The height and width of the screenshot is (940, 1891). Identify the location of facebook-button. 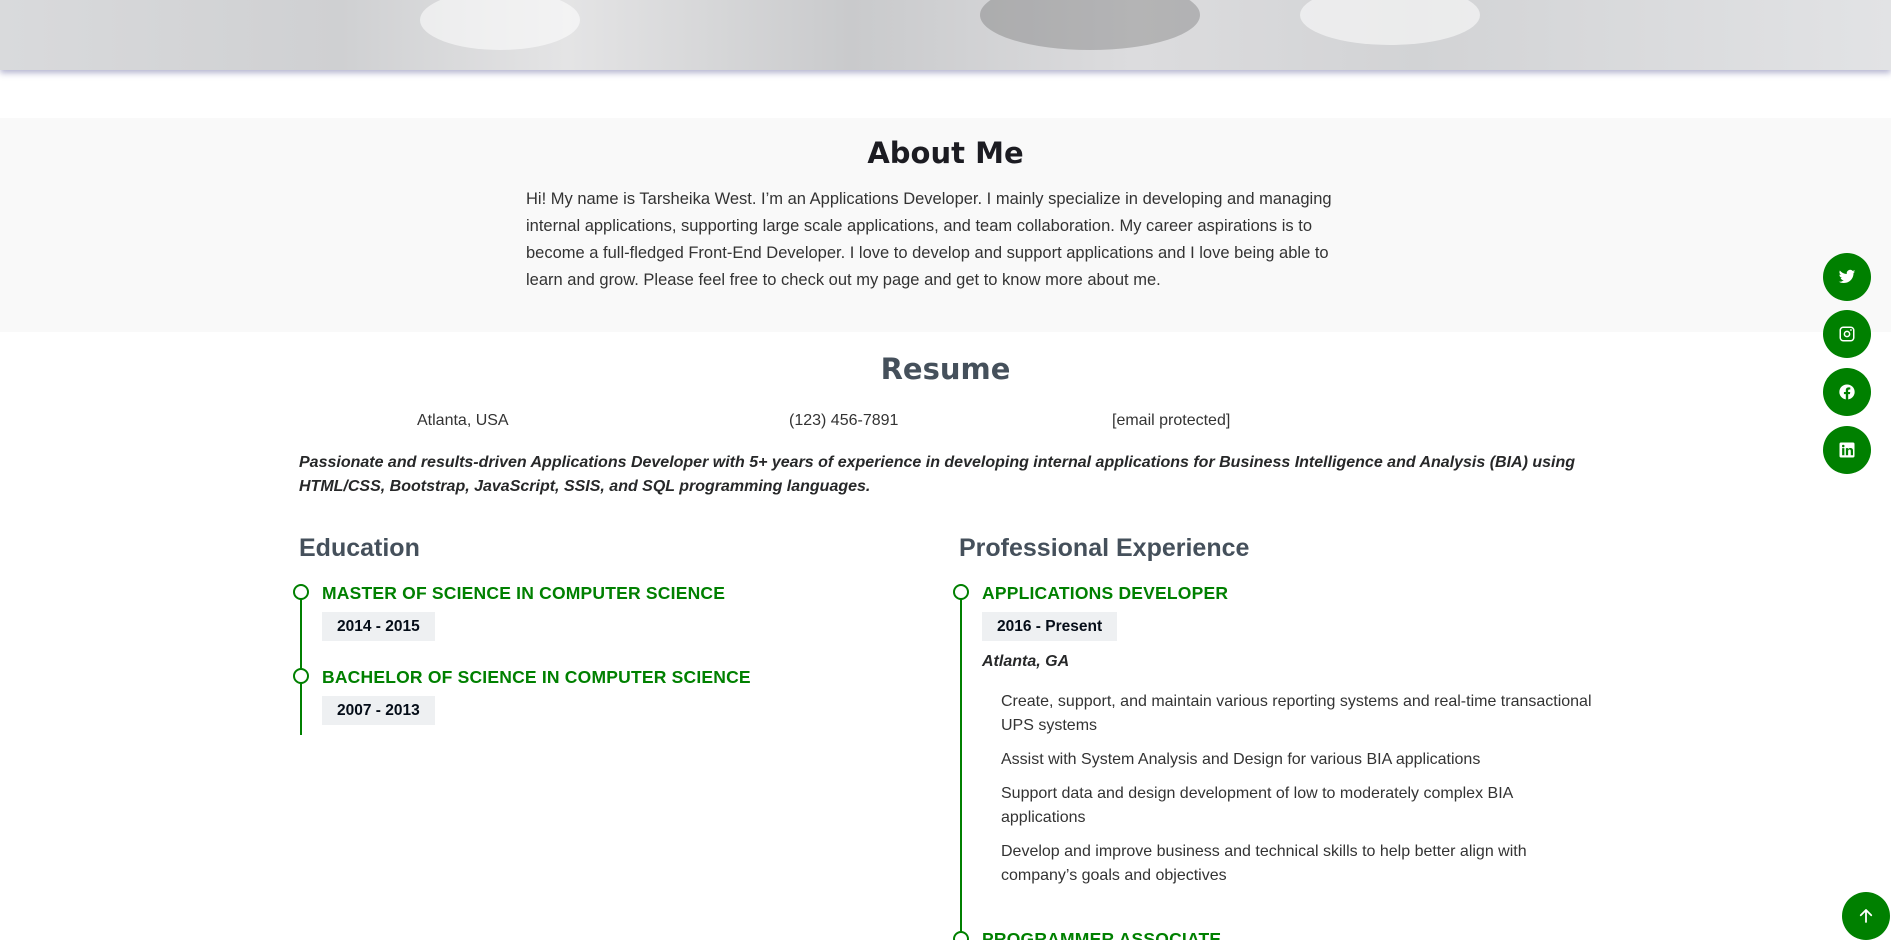
(1847, 392).